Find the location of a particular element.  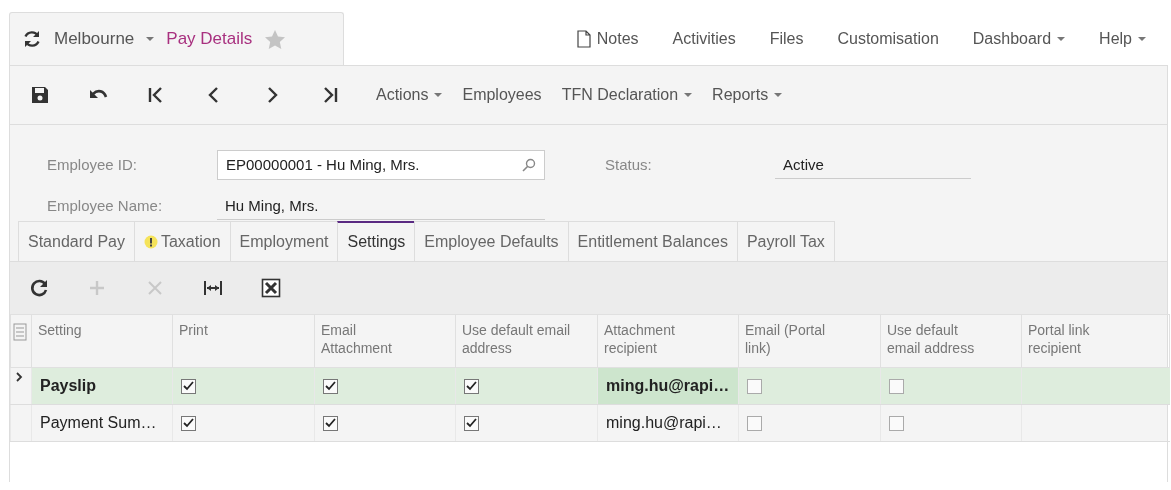

columns-icon is located at coordinates (20, 332).